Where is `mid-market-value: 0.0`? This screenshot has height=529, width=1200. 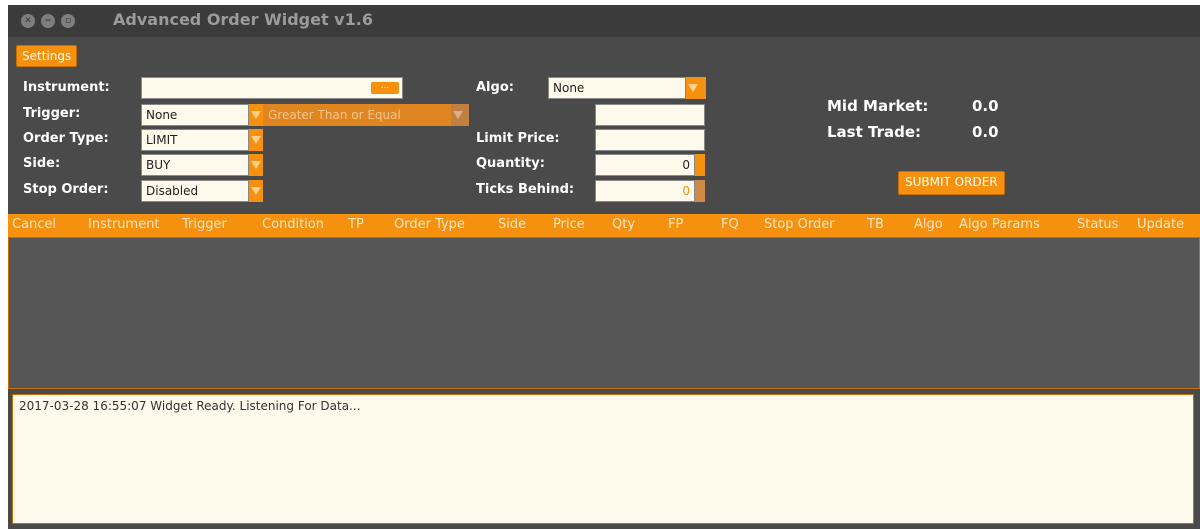
mid-market-value: 0.0 is located at coordinates (985, 106).